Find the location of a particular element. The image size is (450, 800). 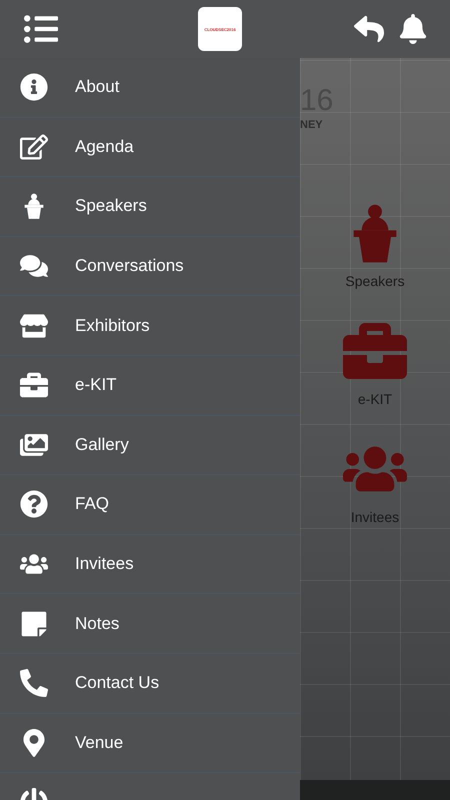

bell-icon is located at coordinates (413, 29).